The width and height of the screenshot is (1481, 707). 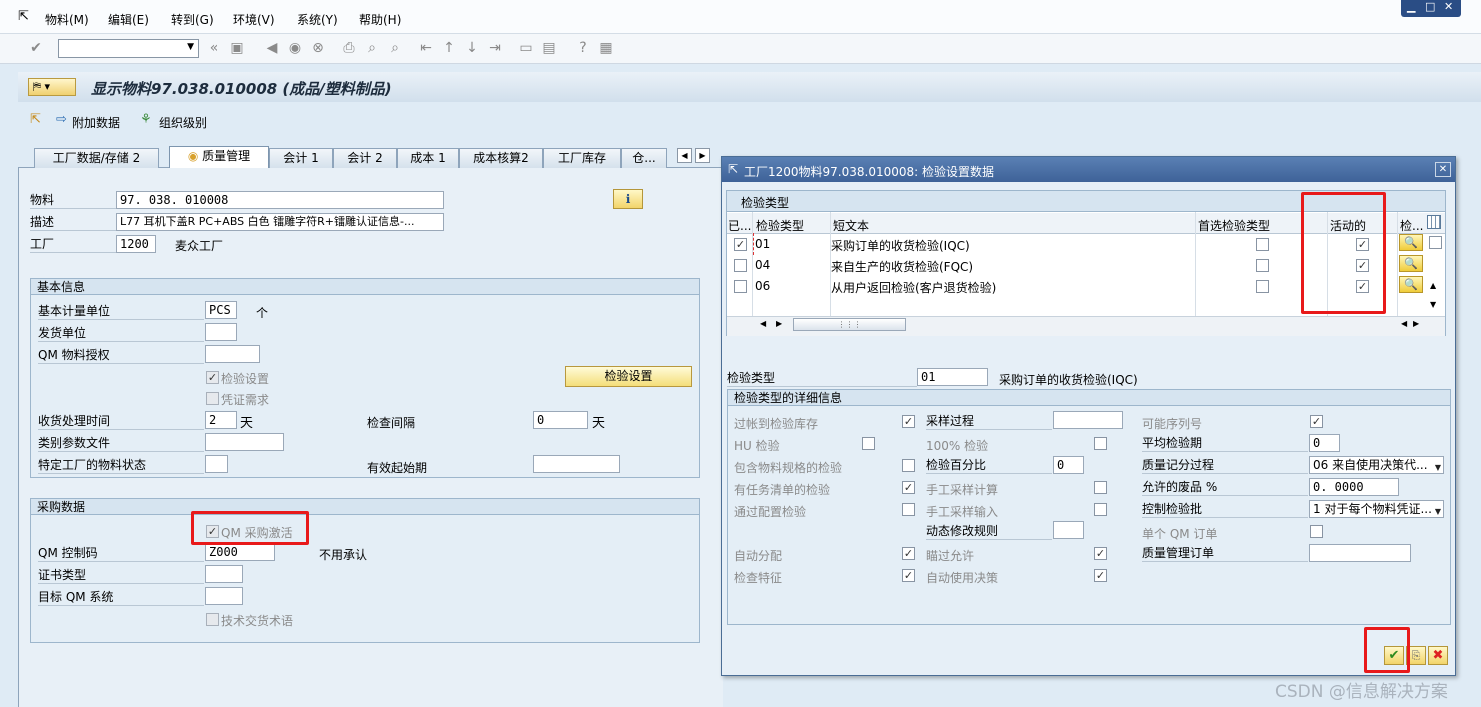 I want to click on cert-type-field, so click(x=224, y=574).